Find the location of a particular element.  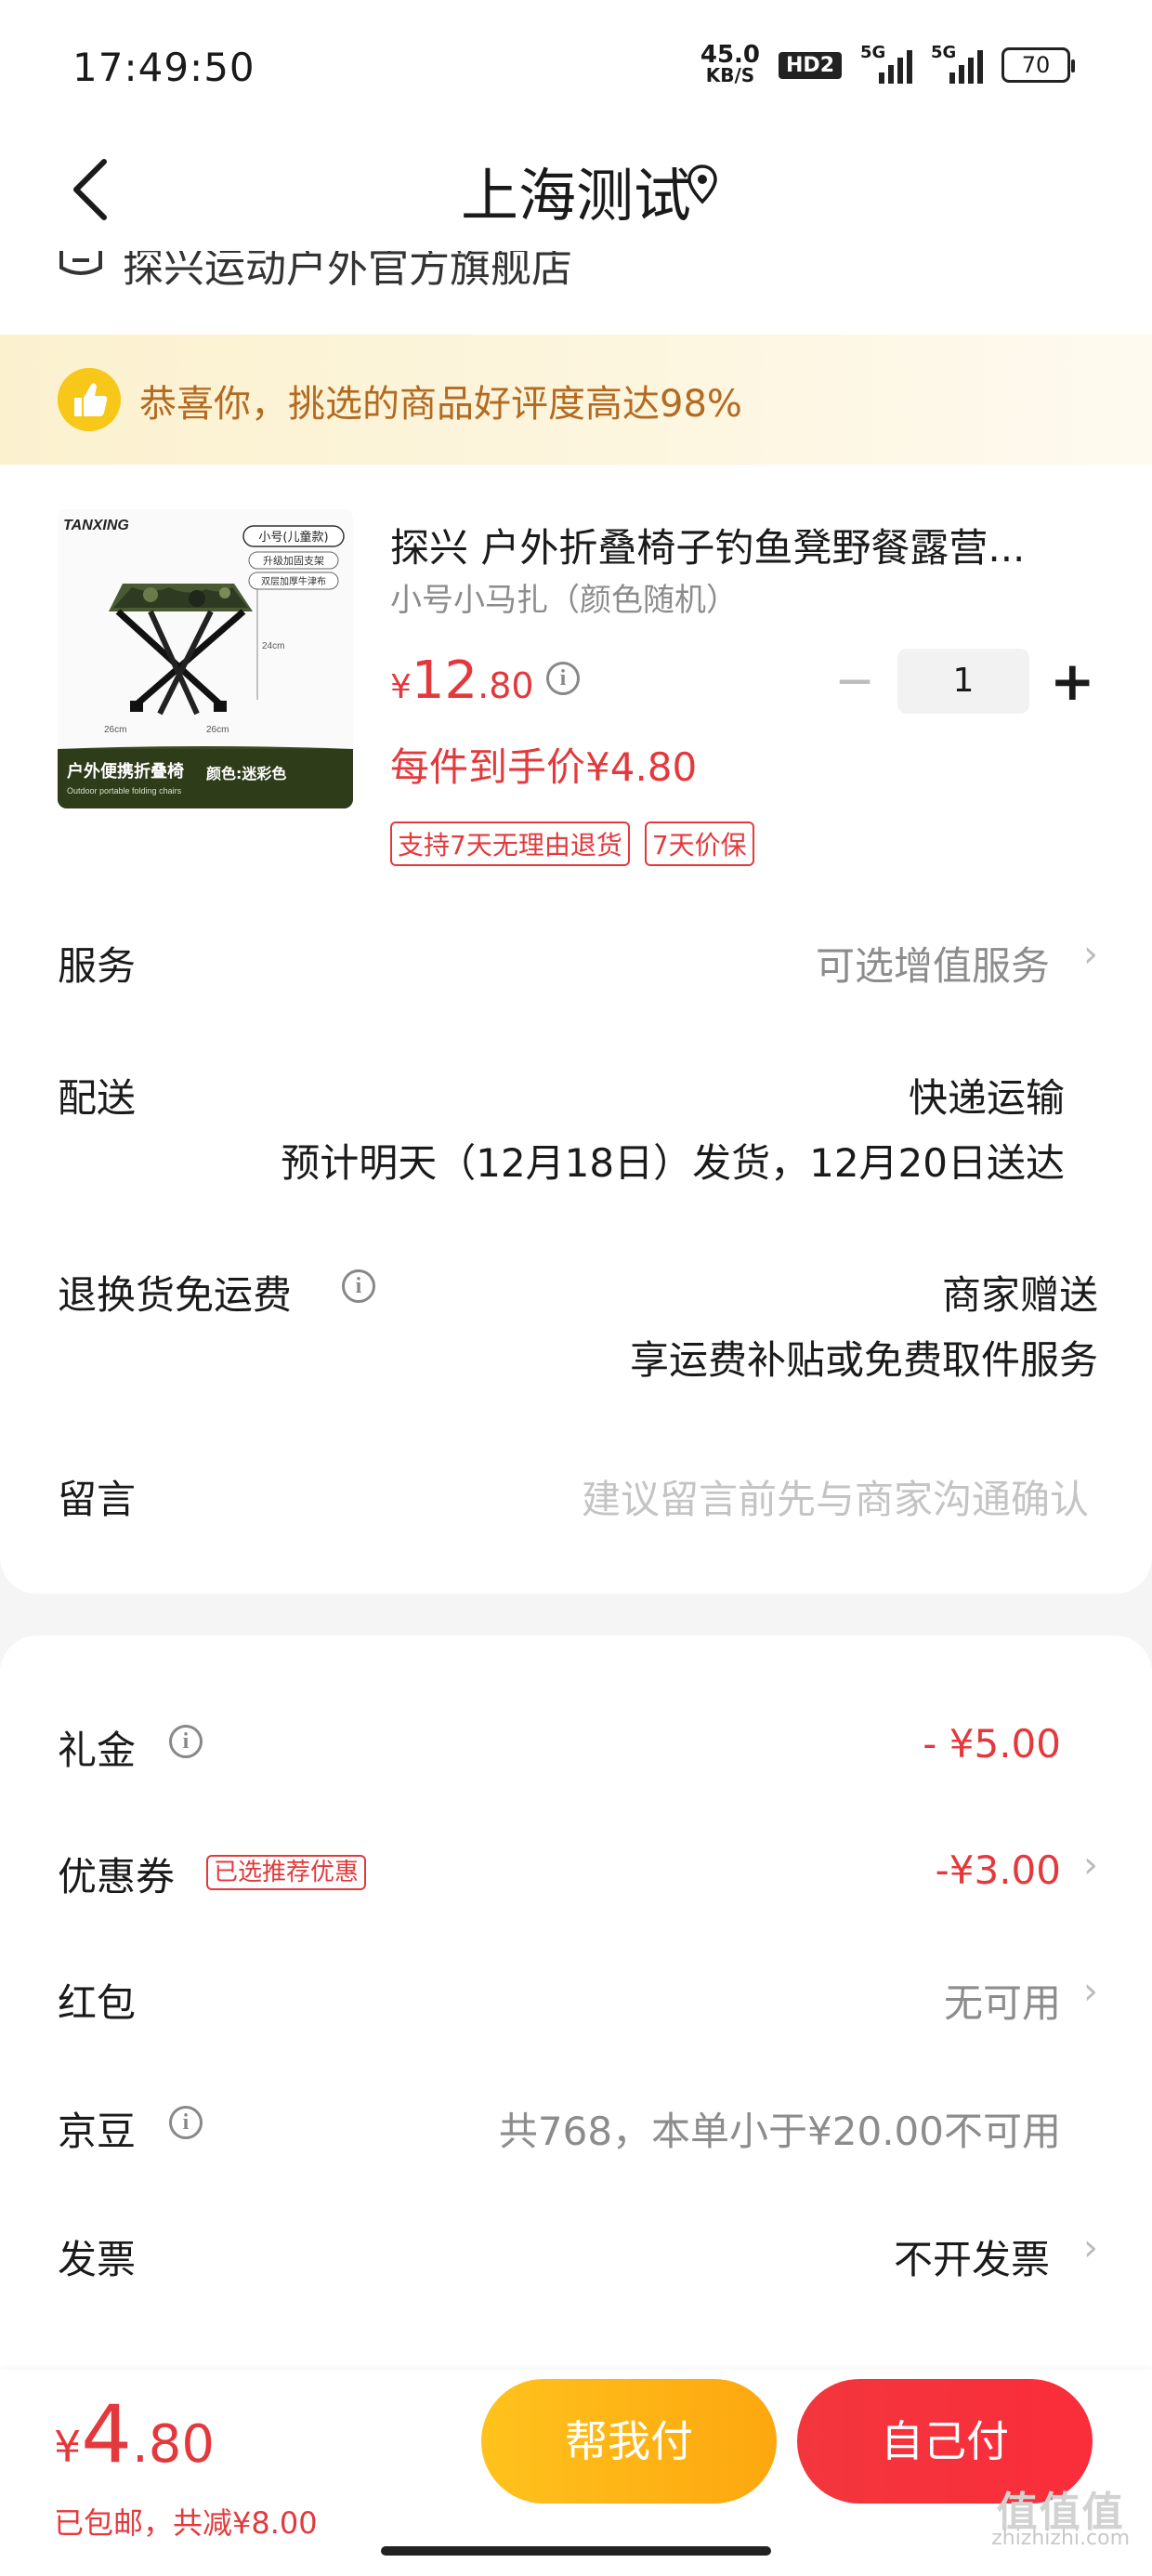

delivery-estimate: 预计明天（12月18日）发货，12月20日送达 is located at coordinates (673, 1163).